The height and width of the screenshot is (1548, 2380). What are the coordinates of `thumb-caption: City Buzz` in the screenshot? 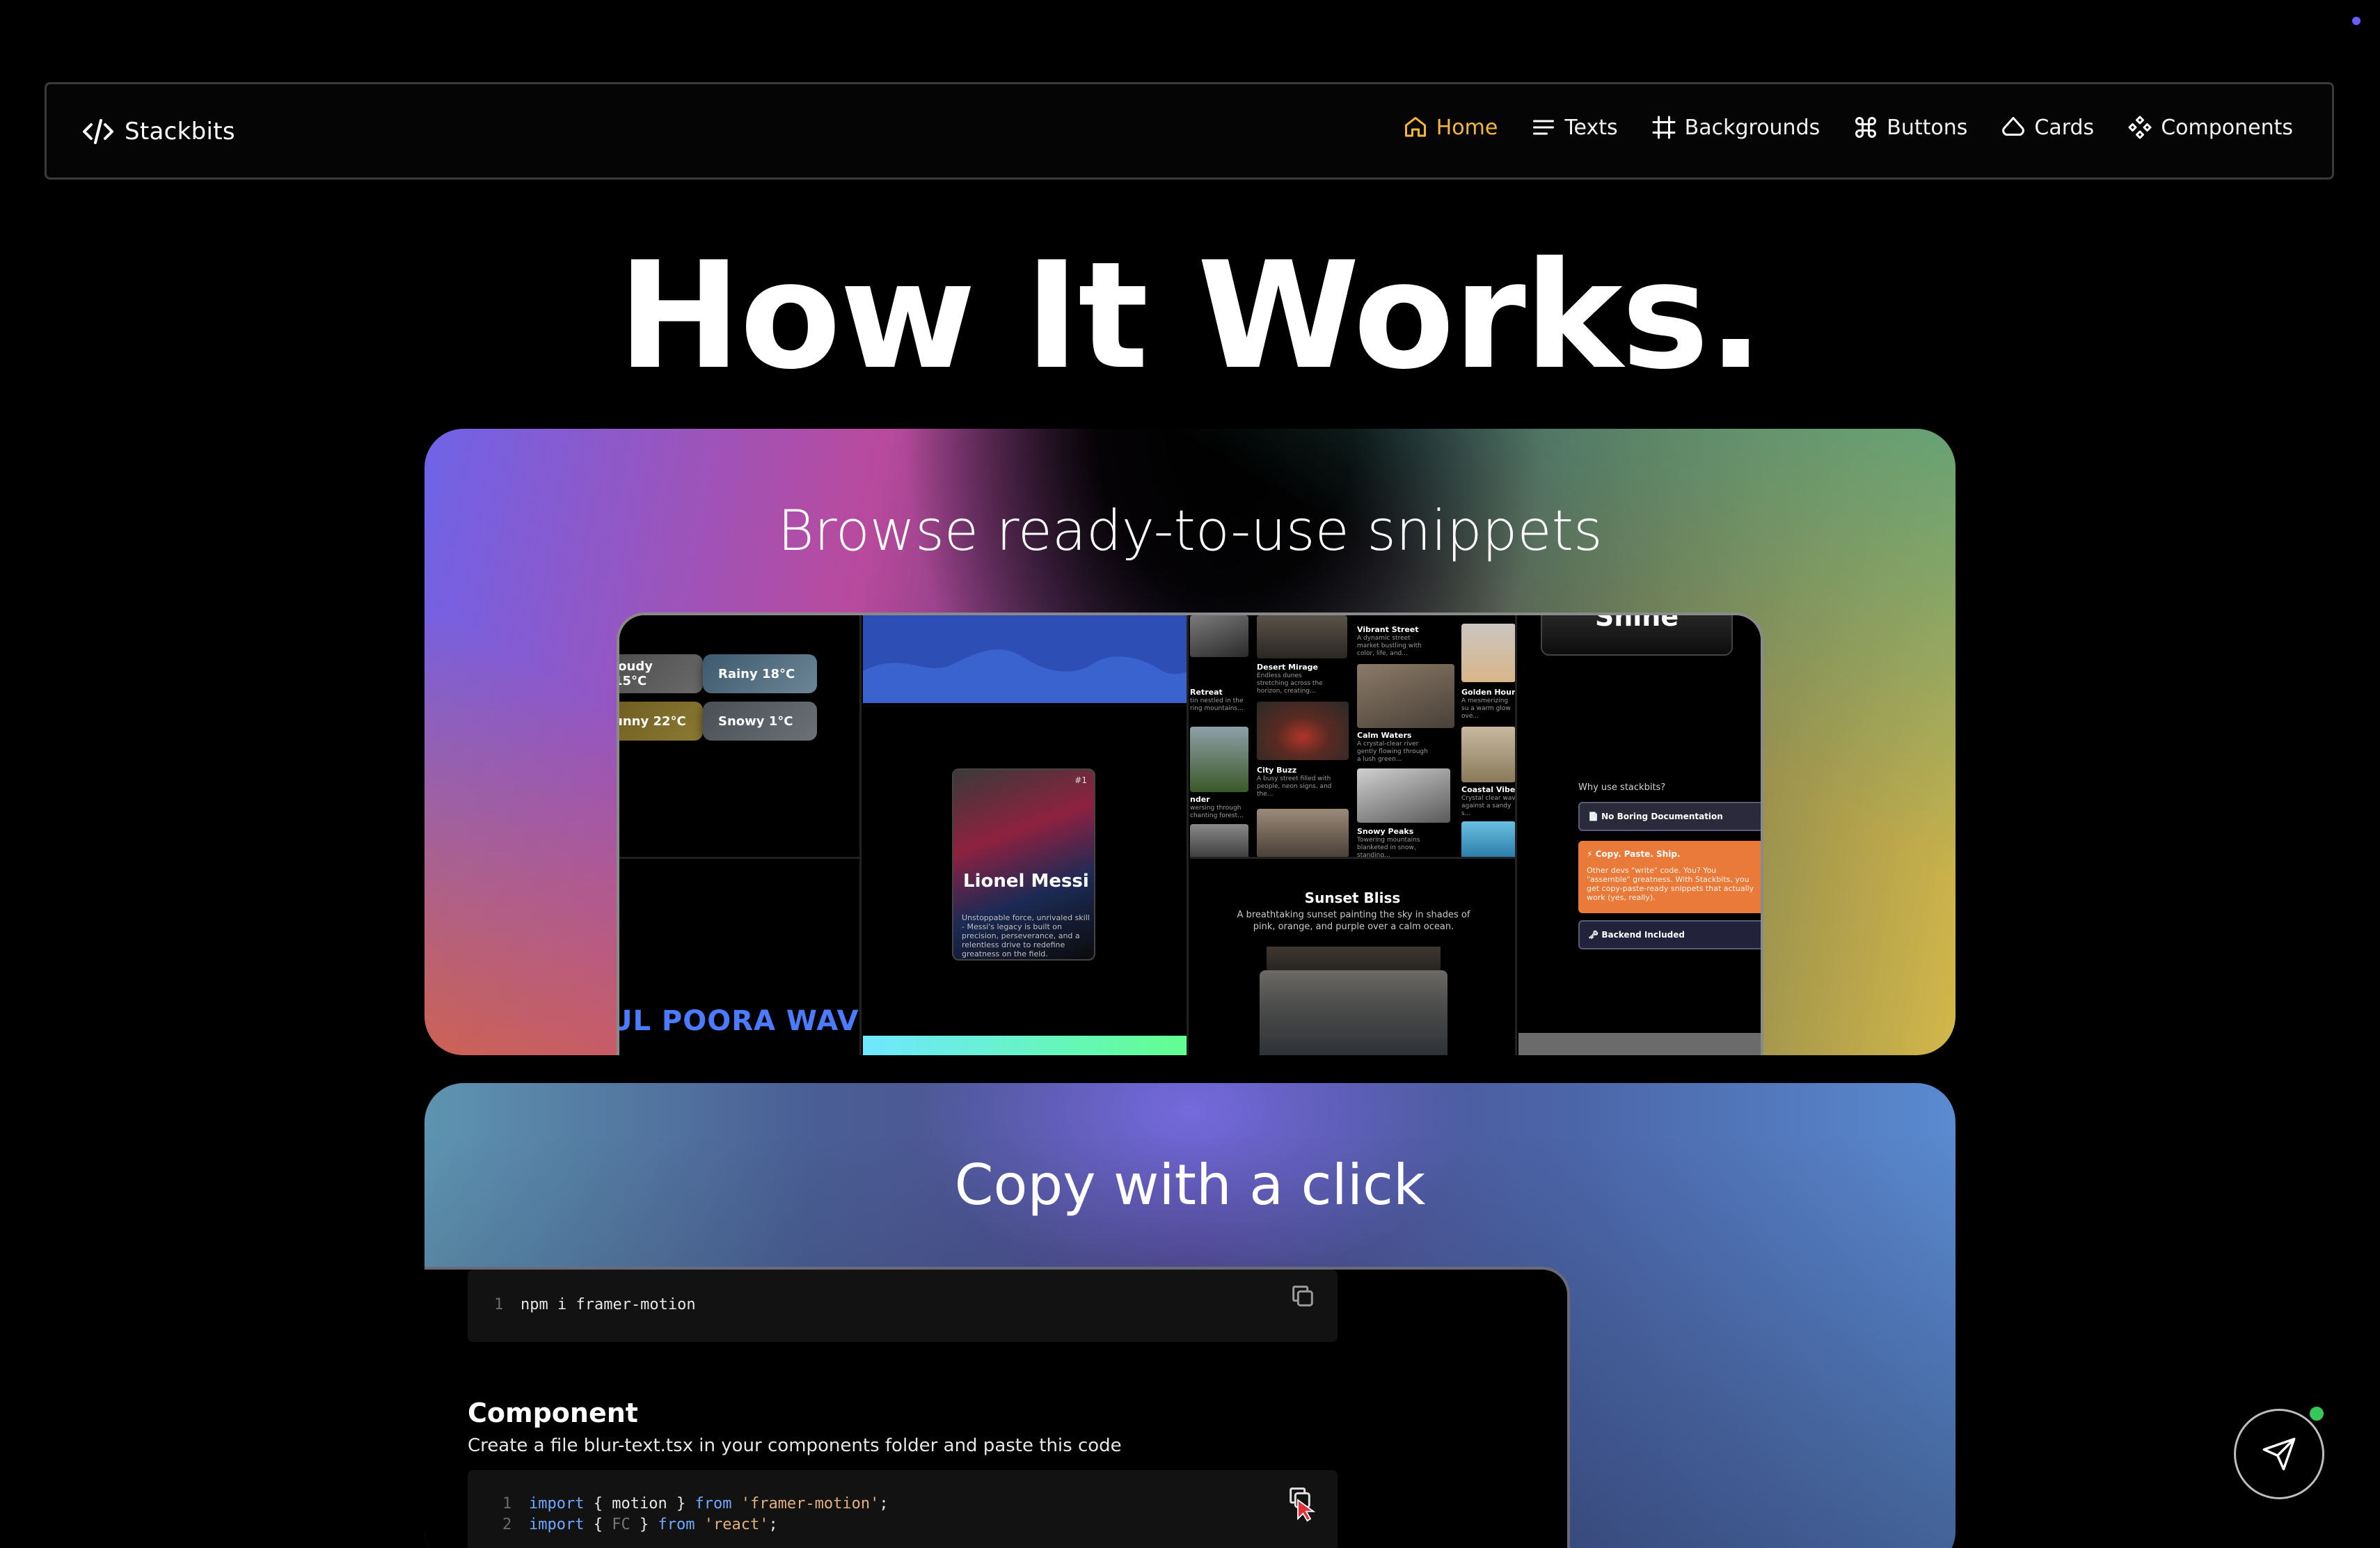 It's located at (1277, 770).